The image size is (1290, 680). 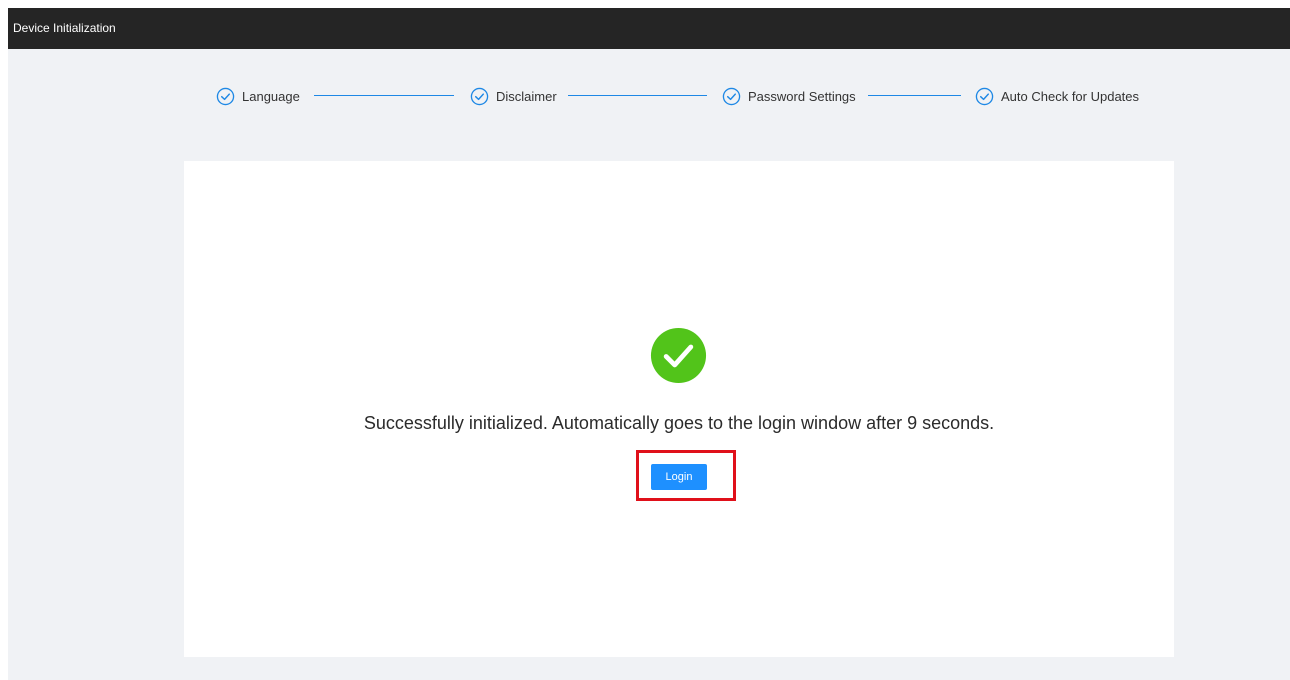 What do you see at coordinates (271, 96) in the screenshot?
I see `step-label: Language` at bounding box center [271, 96].